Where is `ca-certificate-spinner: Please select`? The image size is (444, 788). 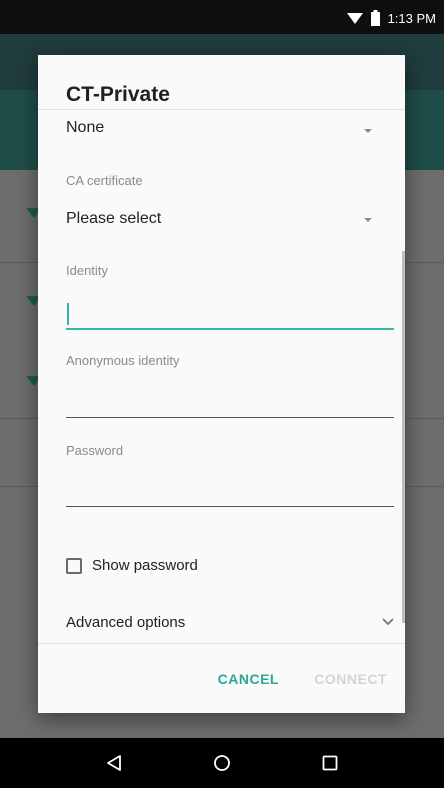 ca-certificate-spinner: Please select is located at coordinates (113, 219).